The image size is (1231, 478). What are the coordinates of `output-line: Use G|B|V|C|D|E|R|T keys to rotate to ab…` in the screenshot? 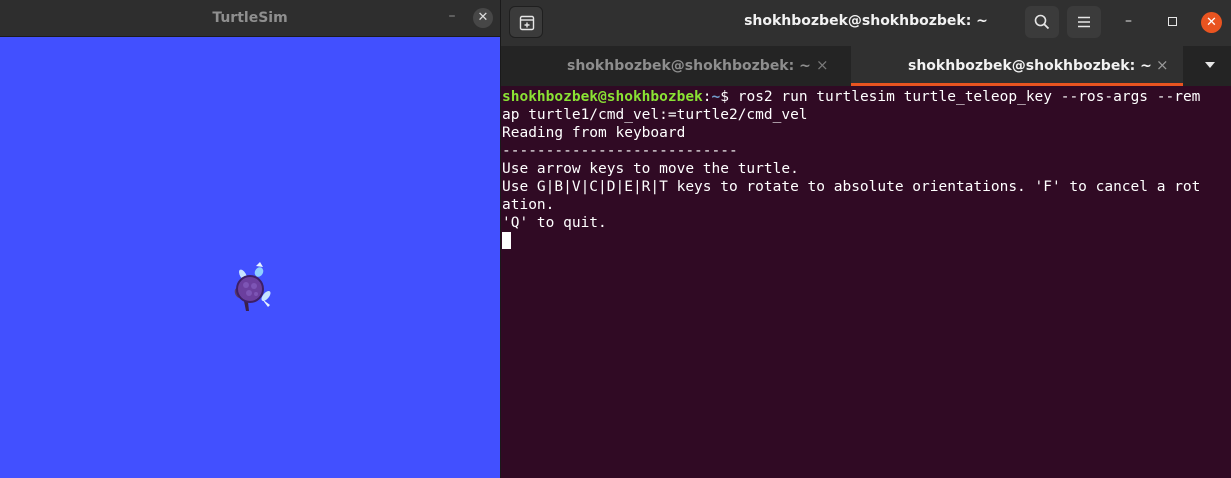 It's located at (851, 187).